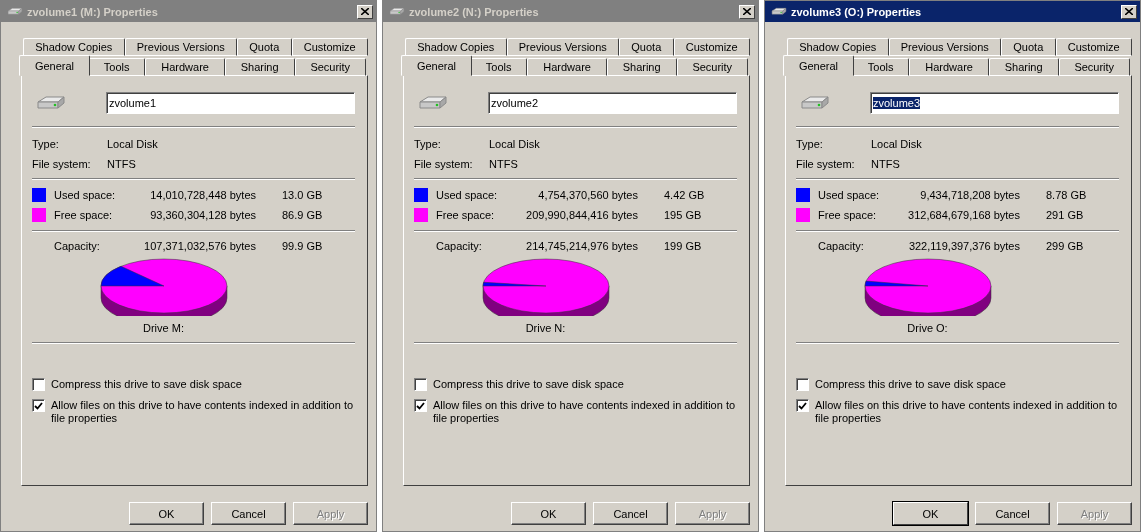  I want to click on space-size: 8.78 GB, so click(1066, 195).